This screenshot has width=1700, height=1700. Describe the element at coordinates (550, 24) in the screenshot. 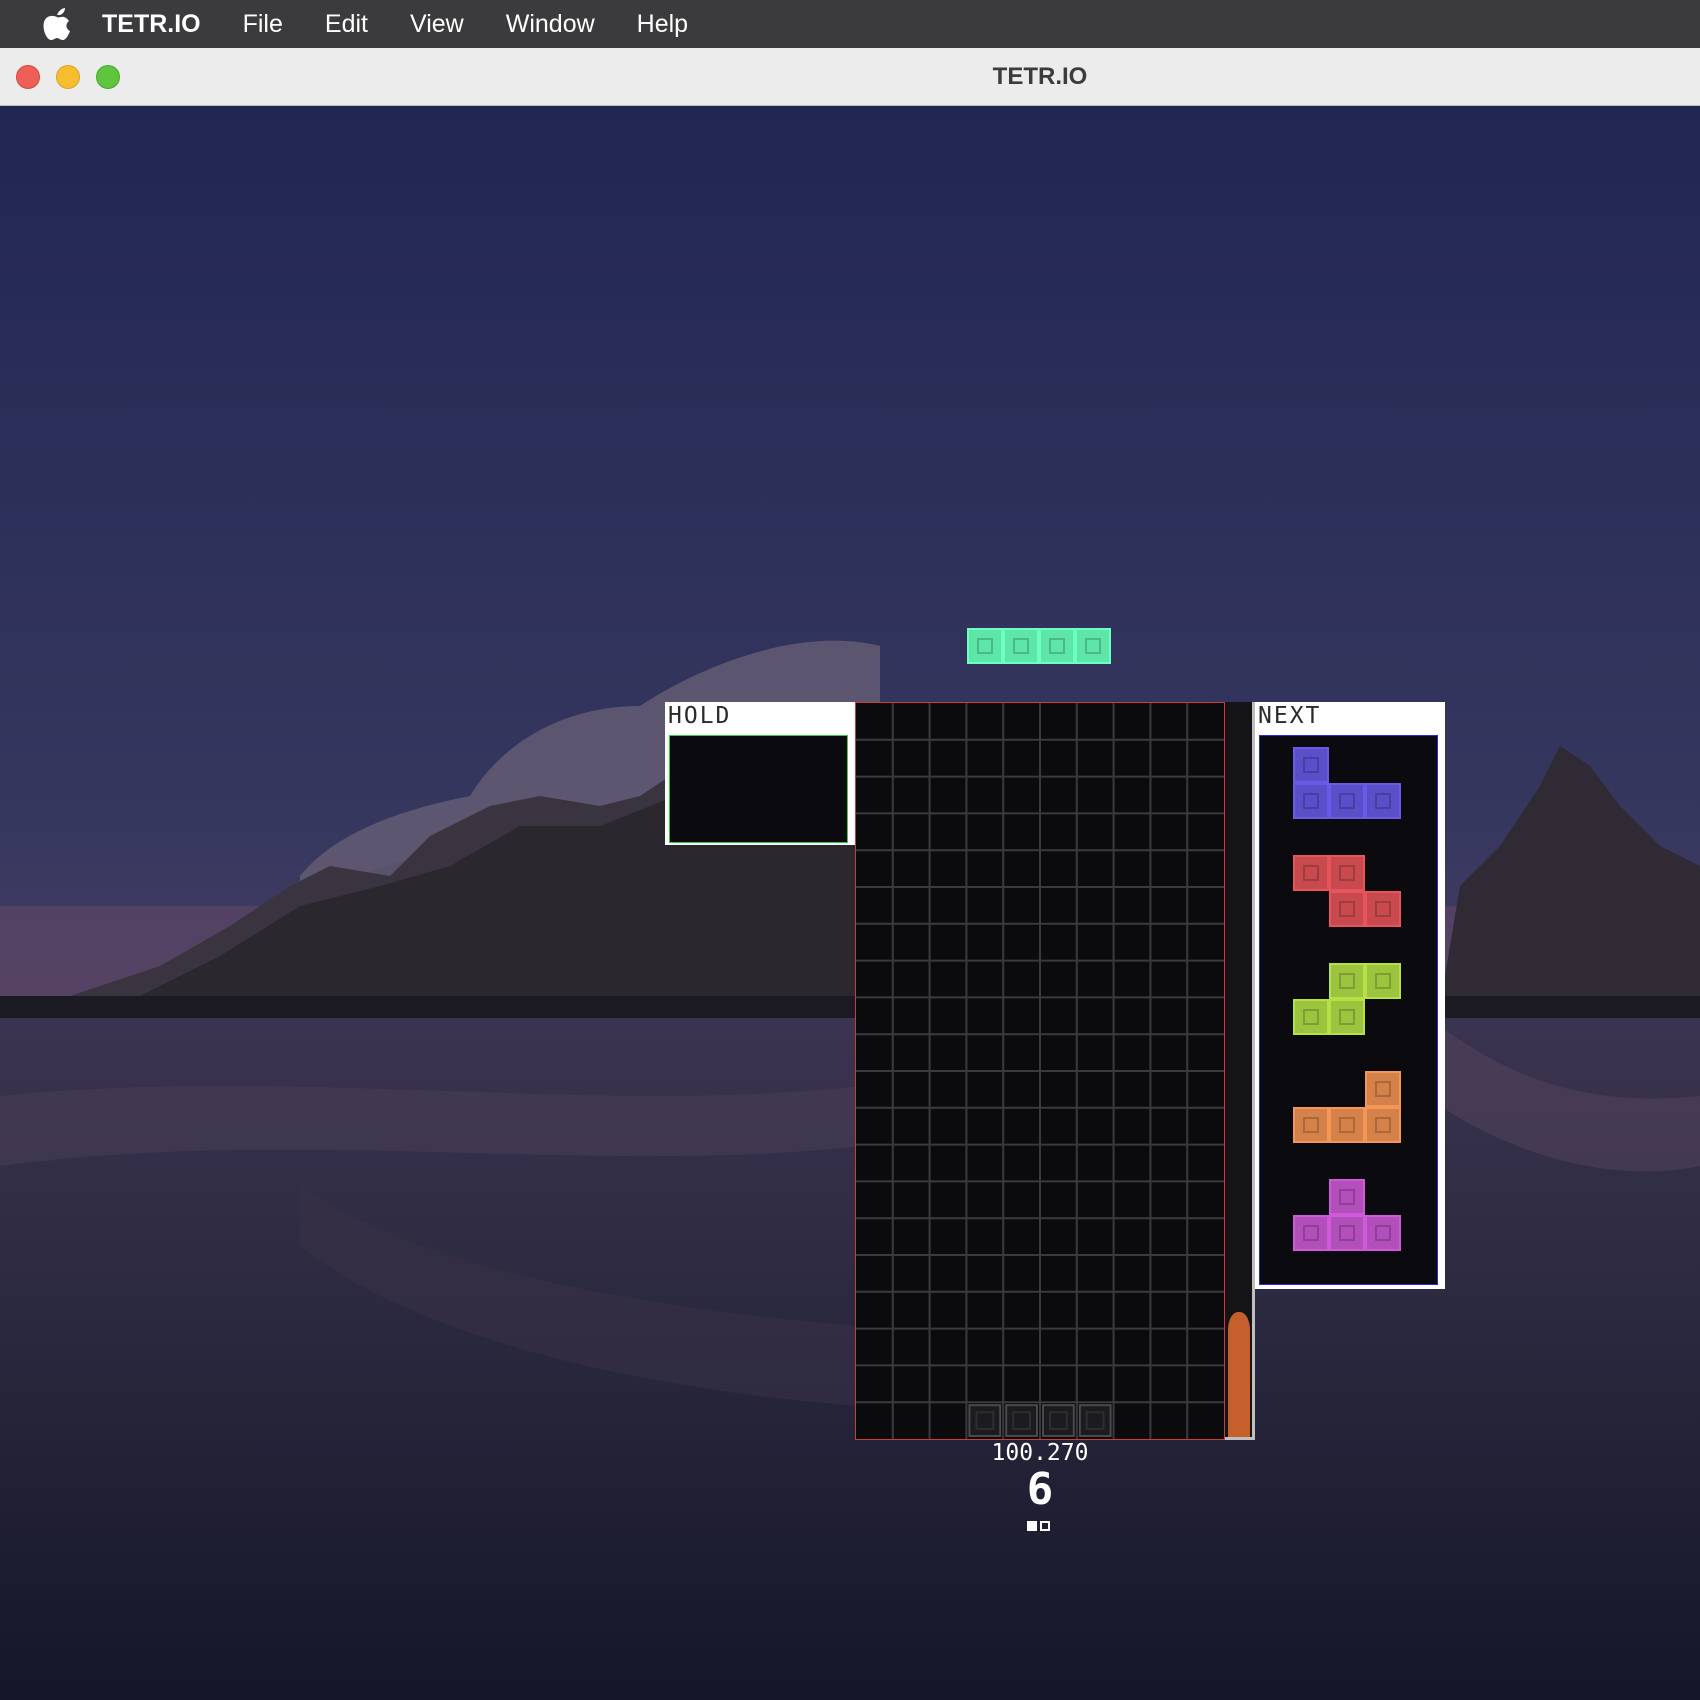

I see `menu-window: Window` at that location.